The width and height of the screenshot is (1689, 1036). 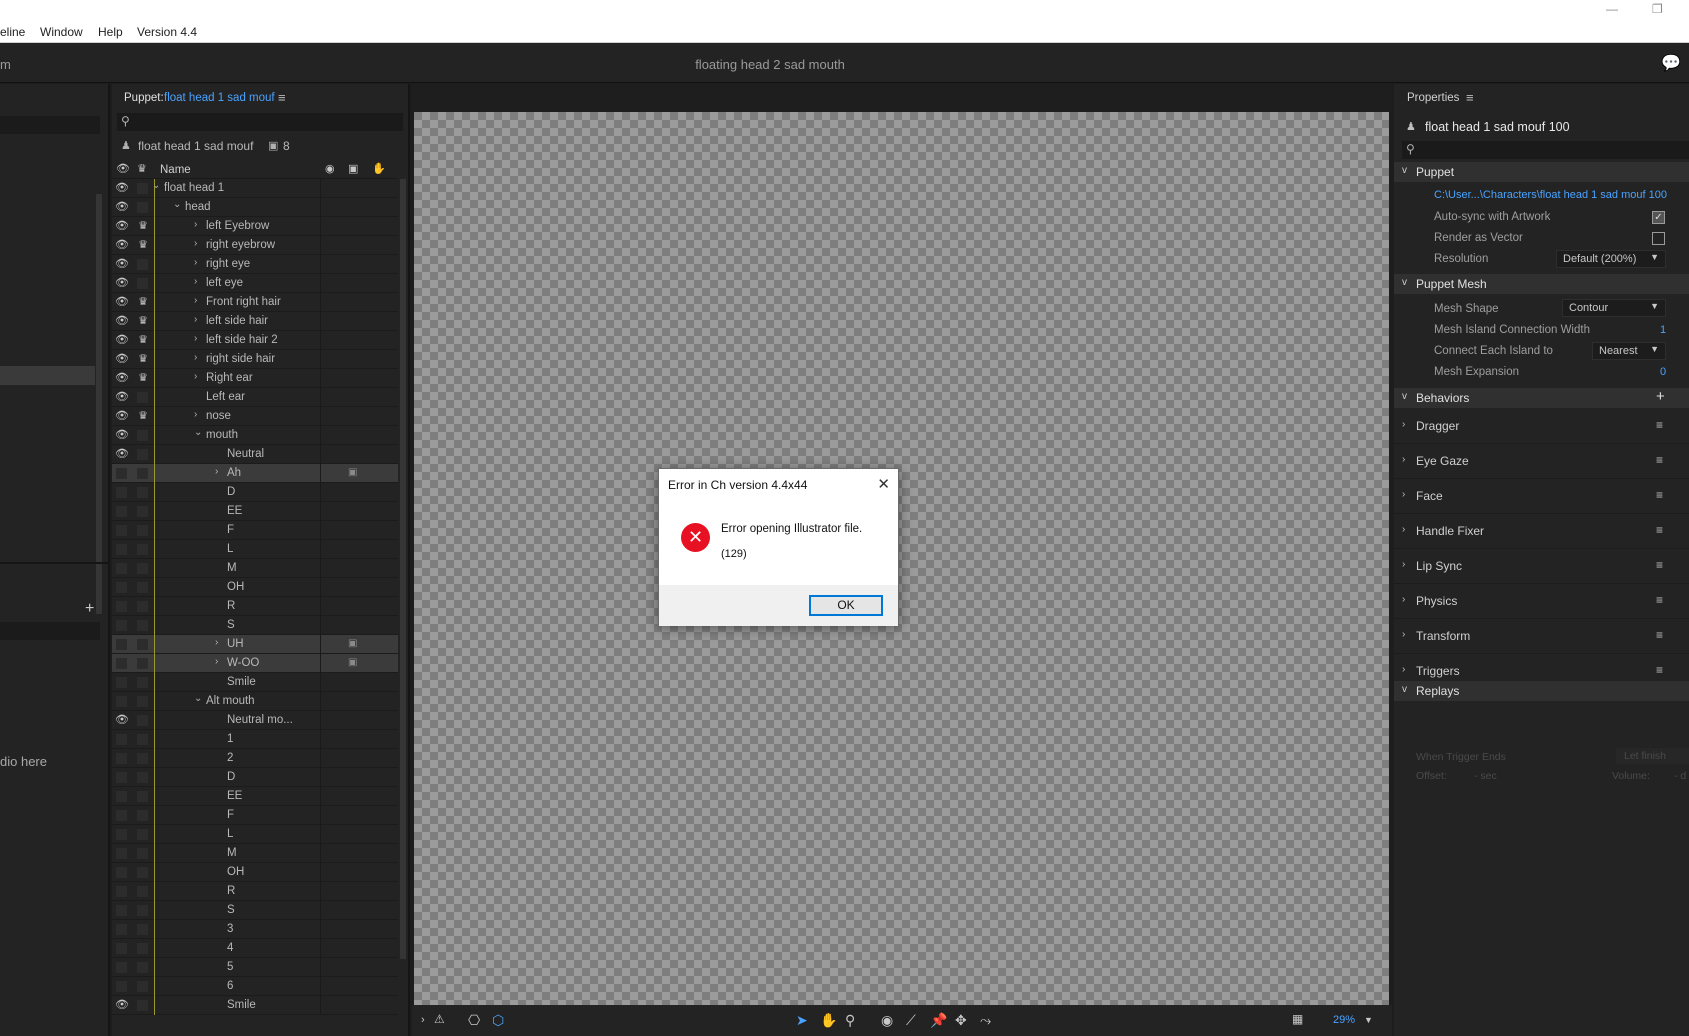 What do you see at coordinates (255, 777) in the screenshot?
I see `layer-row: D` at bounding box center [255, 777].